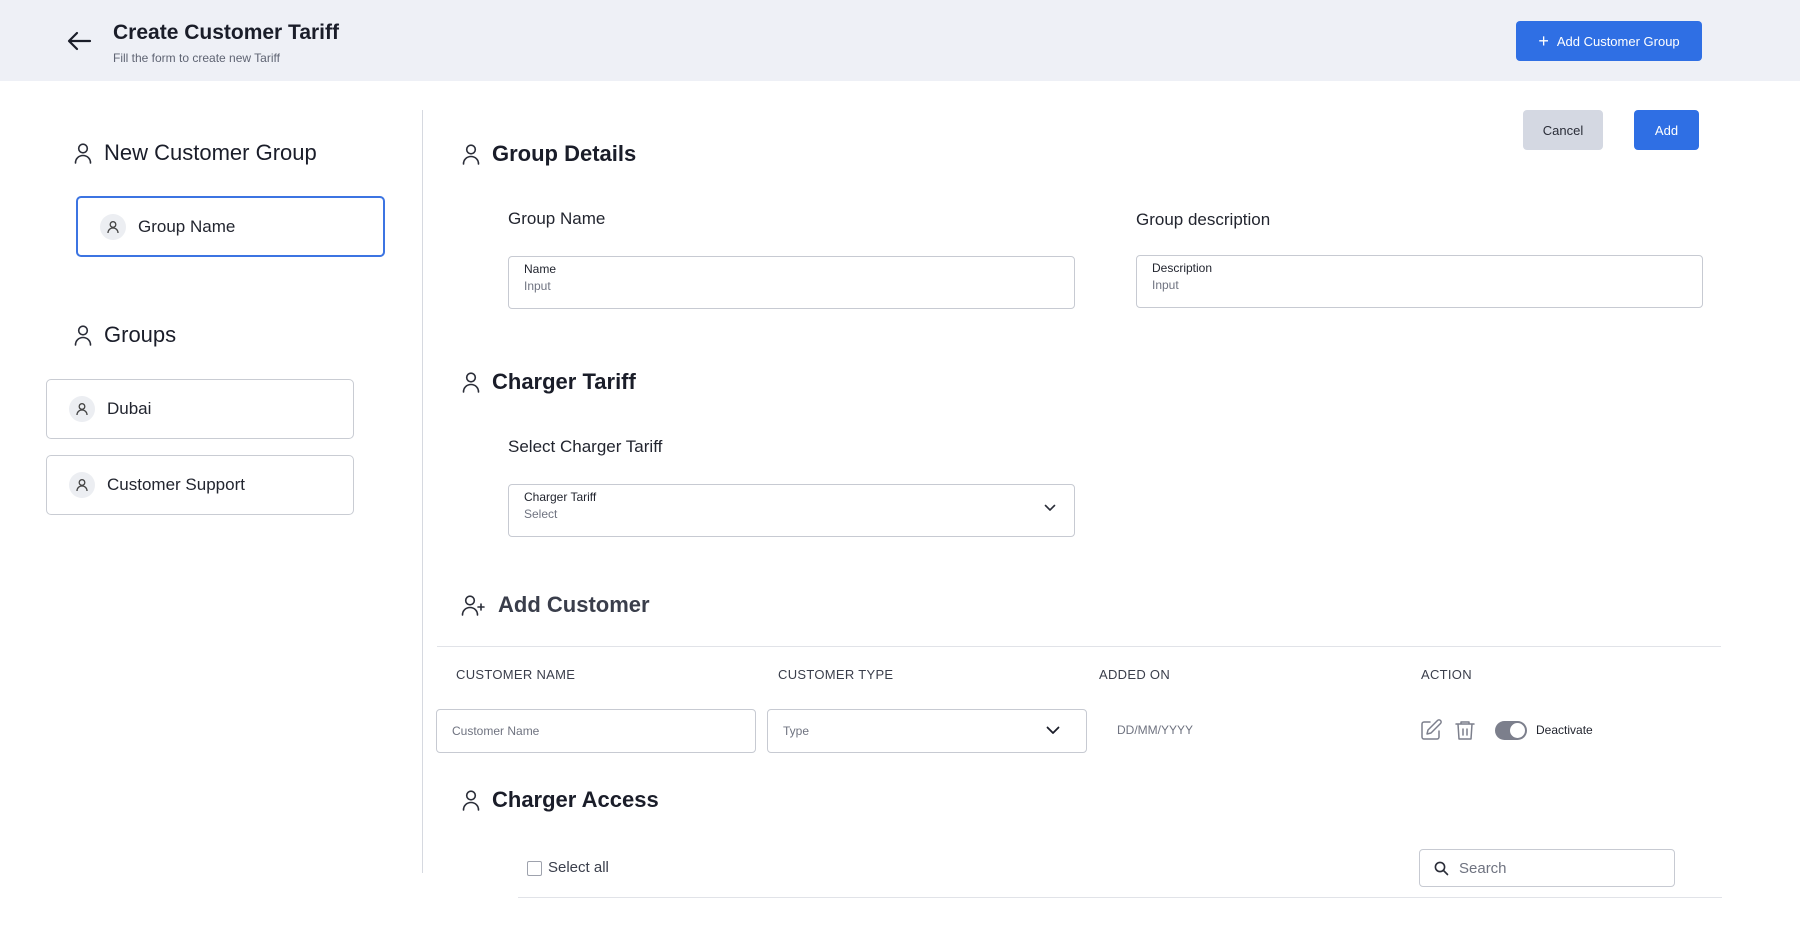 Image resolution: width=1800 pixels, height=945 pixels. Describe the element at coordinates (564, 381) in the screenshot. I see `charger-tariff-heading-label: Charger Tariff` at that location.